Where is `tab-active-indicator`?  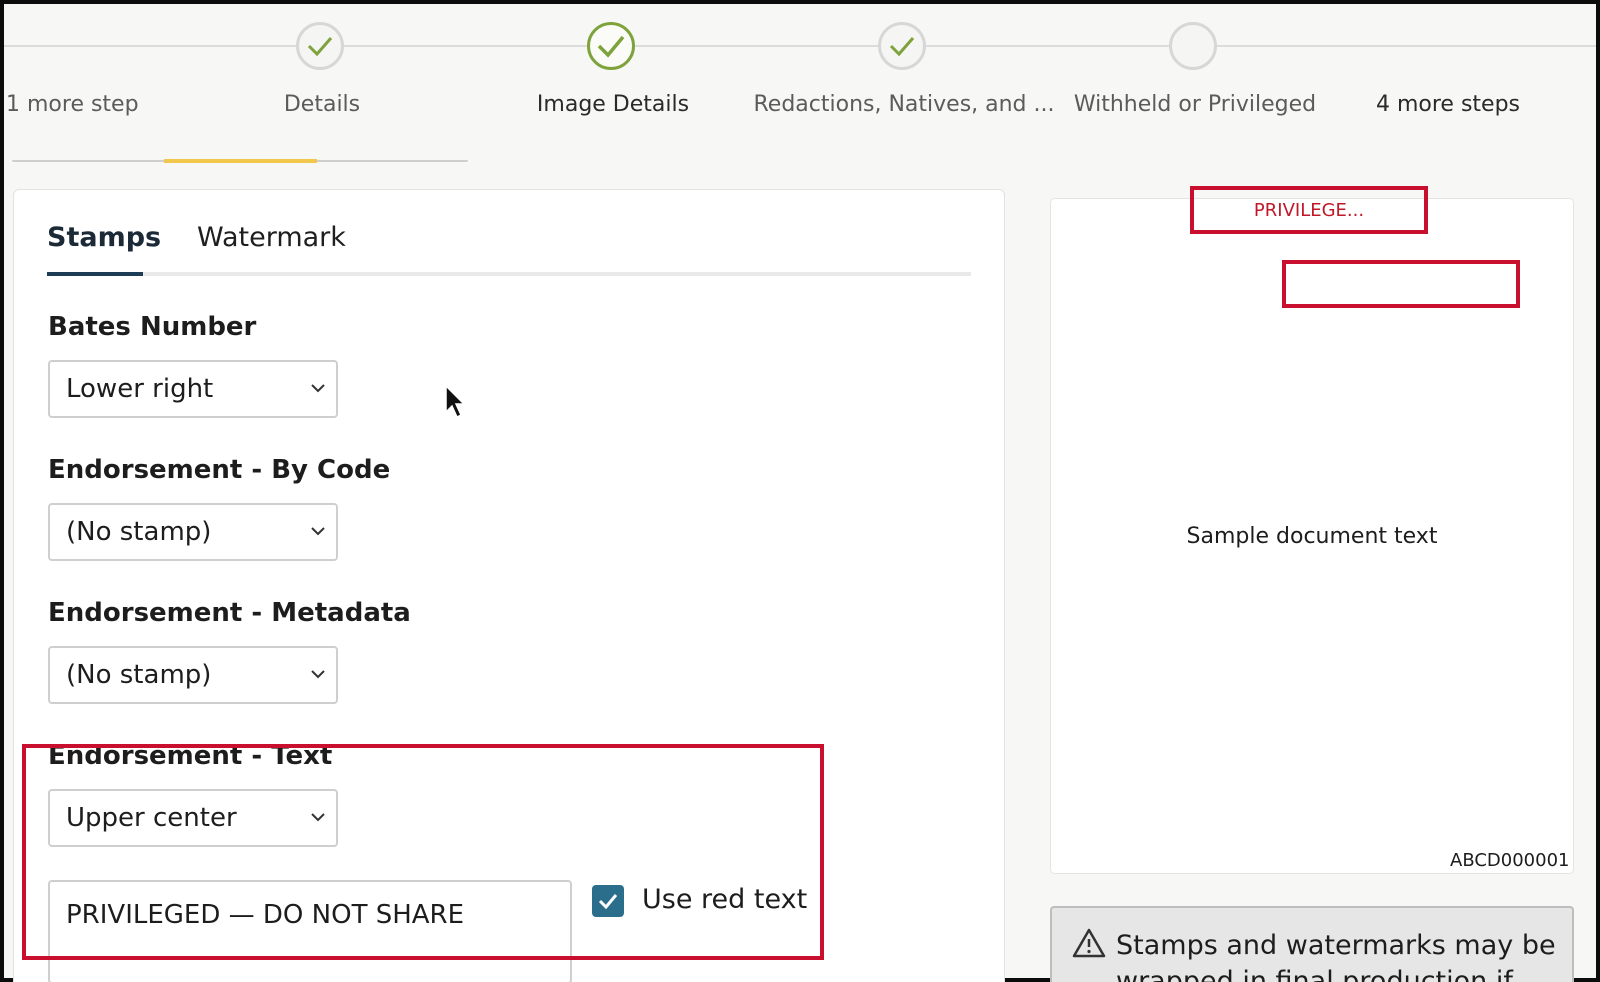 tab-active-indicator is located at coordinates (95, 274).